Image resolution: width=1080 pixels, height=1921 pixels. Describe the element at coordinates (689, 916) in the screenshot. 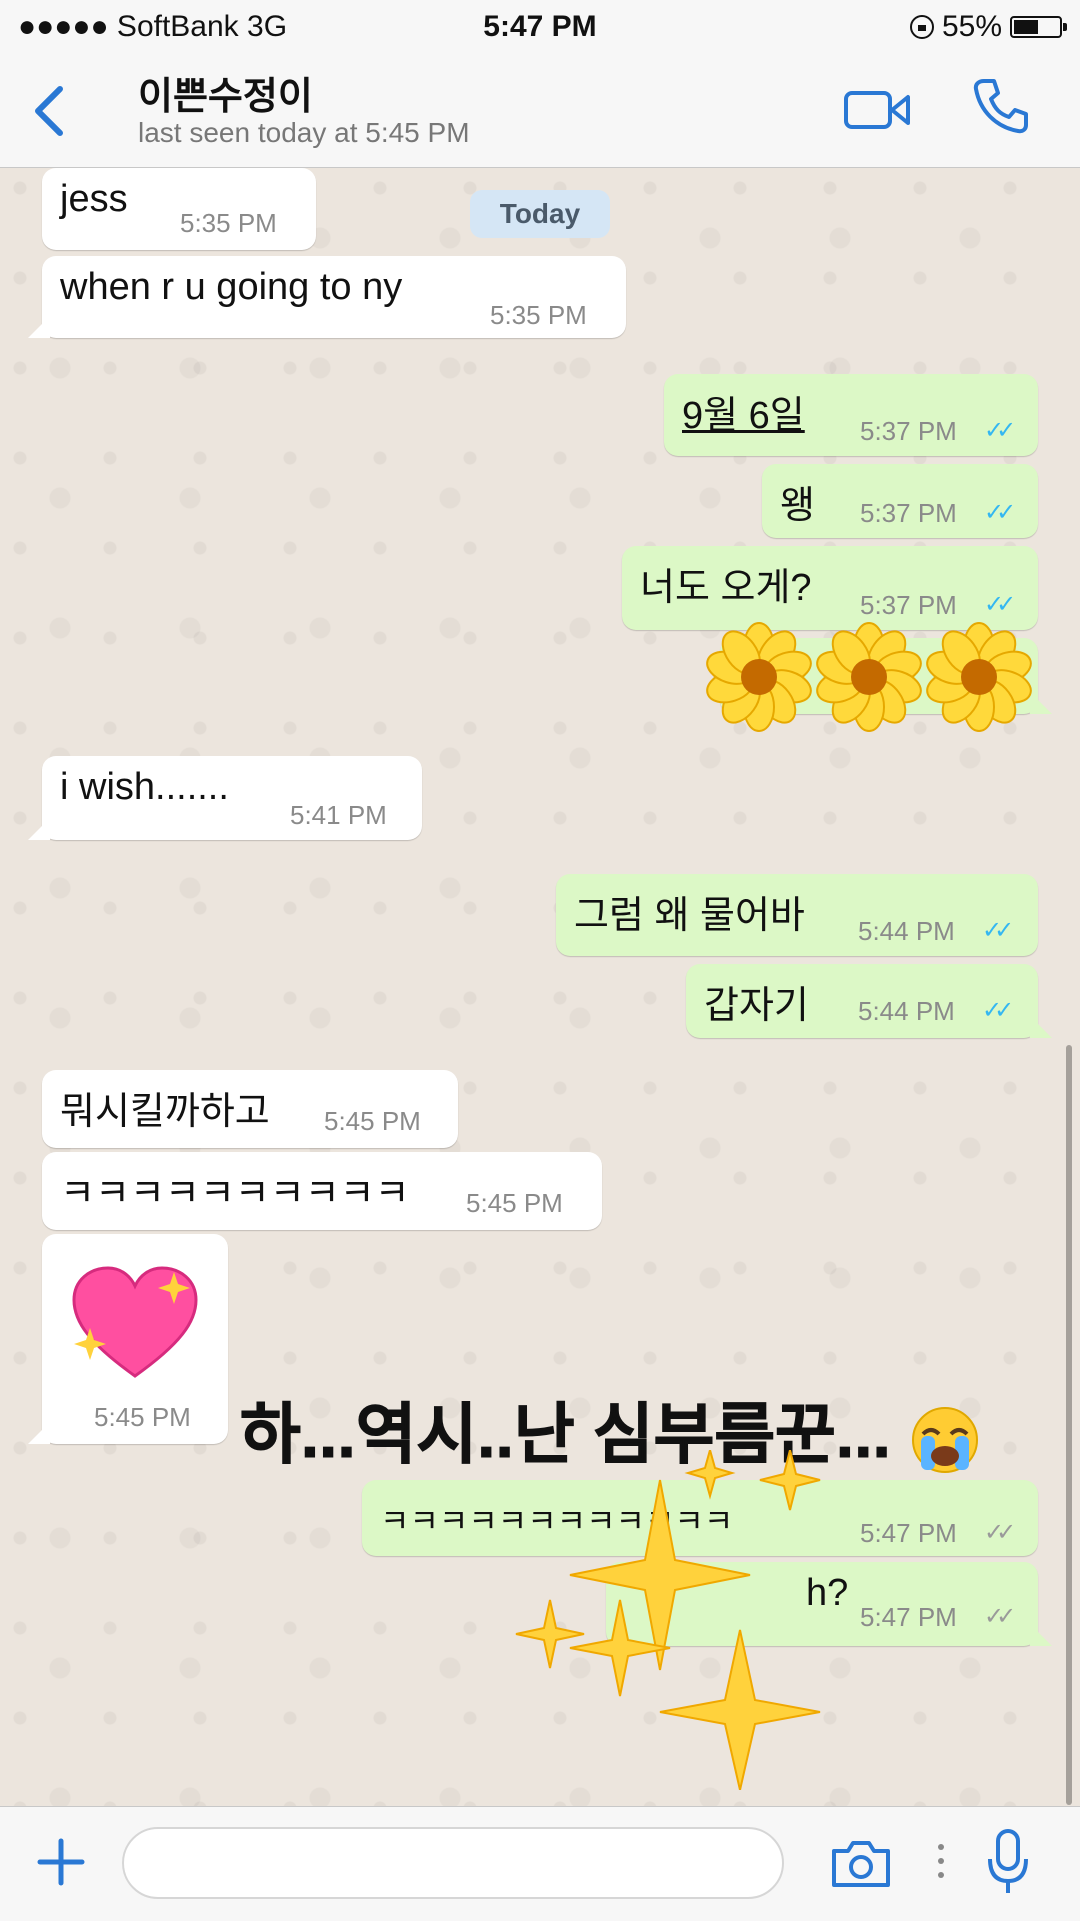

I see `message-text: 그럼 왜 물어바` at that location.